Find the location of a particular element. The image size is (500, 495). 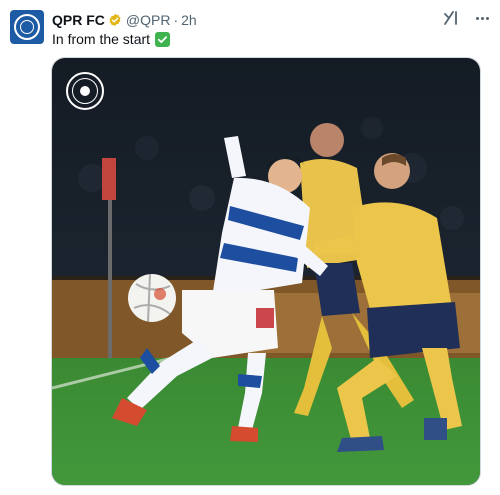

more-options-icon is located at coordinates (482, 18).